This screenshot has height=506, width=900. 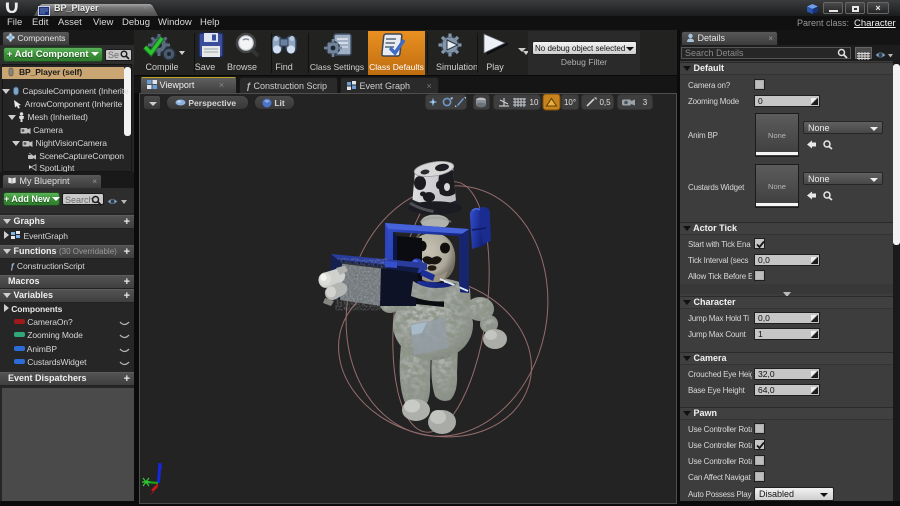 I want to click on svg-text: 10°, so click(x=570, y=102).